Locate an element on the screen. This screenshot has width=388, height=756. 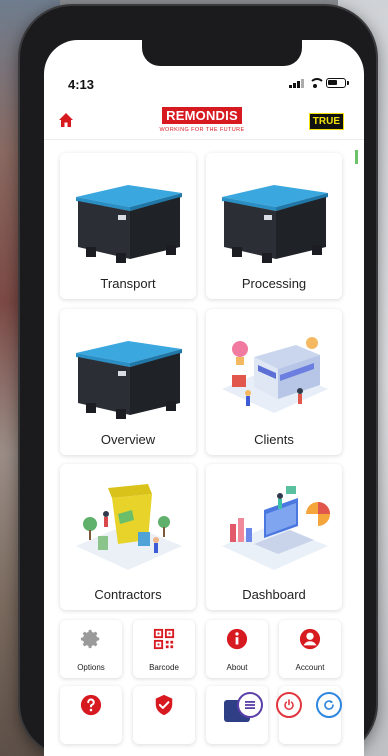
status-icons is located at coordinates (319, 83).